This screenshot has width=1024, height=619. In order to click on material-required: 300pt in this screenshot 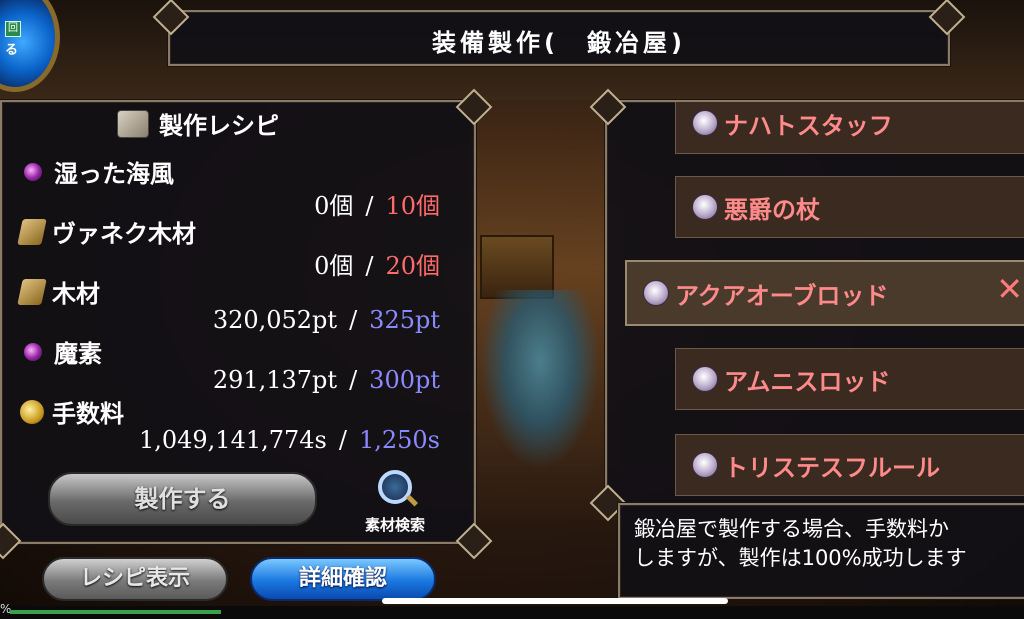, I will do `click(404, 380)`.